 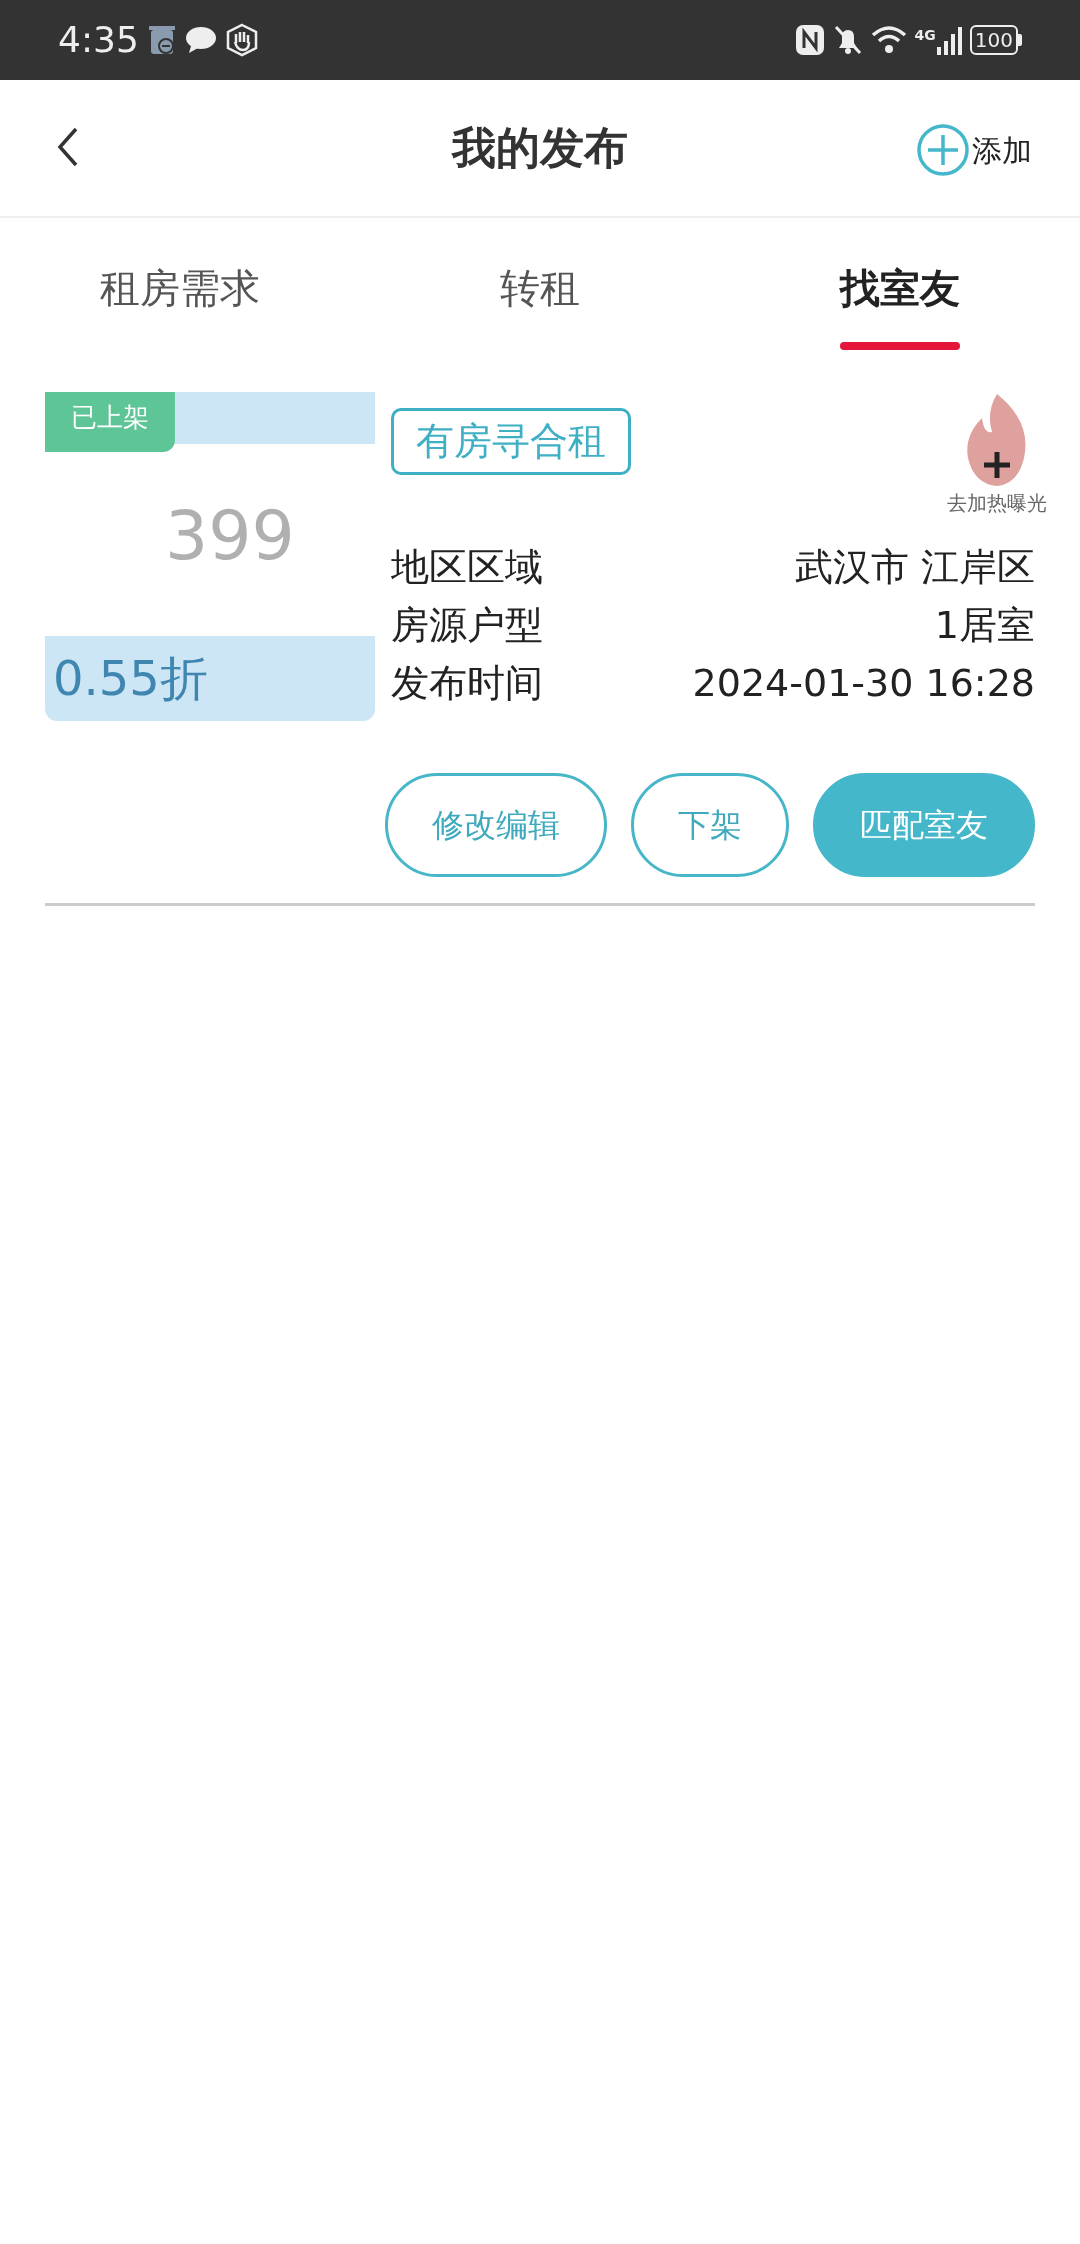 I want to click on field-value: 2024-01-30 16:28, so click(x=863, y=683).